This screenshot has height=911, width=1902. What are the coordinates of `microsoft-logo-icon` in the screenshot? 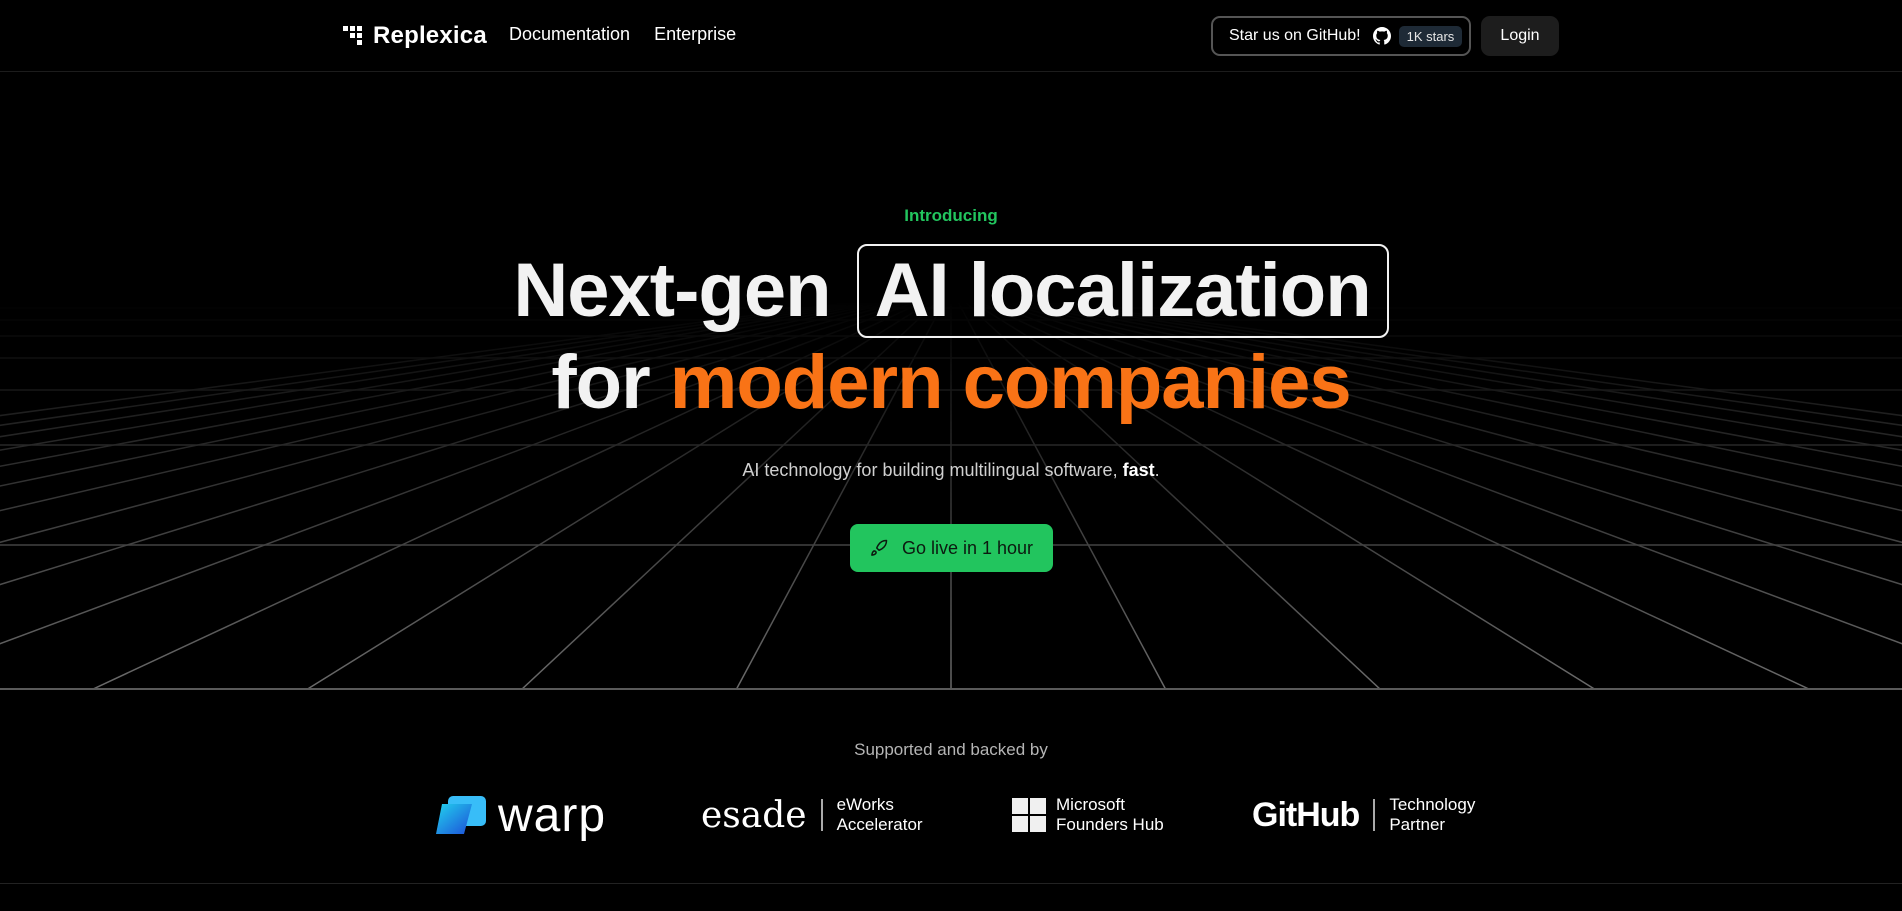 It's located at (1029, 815).